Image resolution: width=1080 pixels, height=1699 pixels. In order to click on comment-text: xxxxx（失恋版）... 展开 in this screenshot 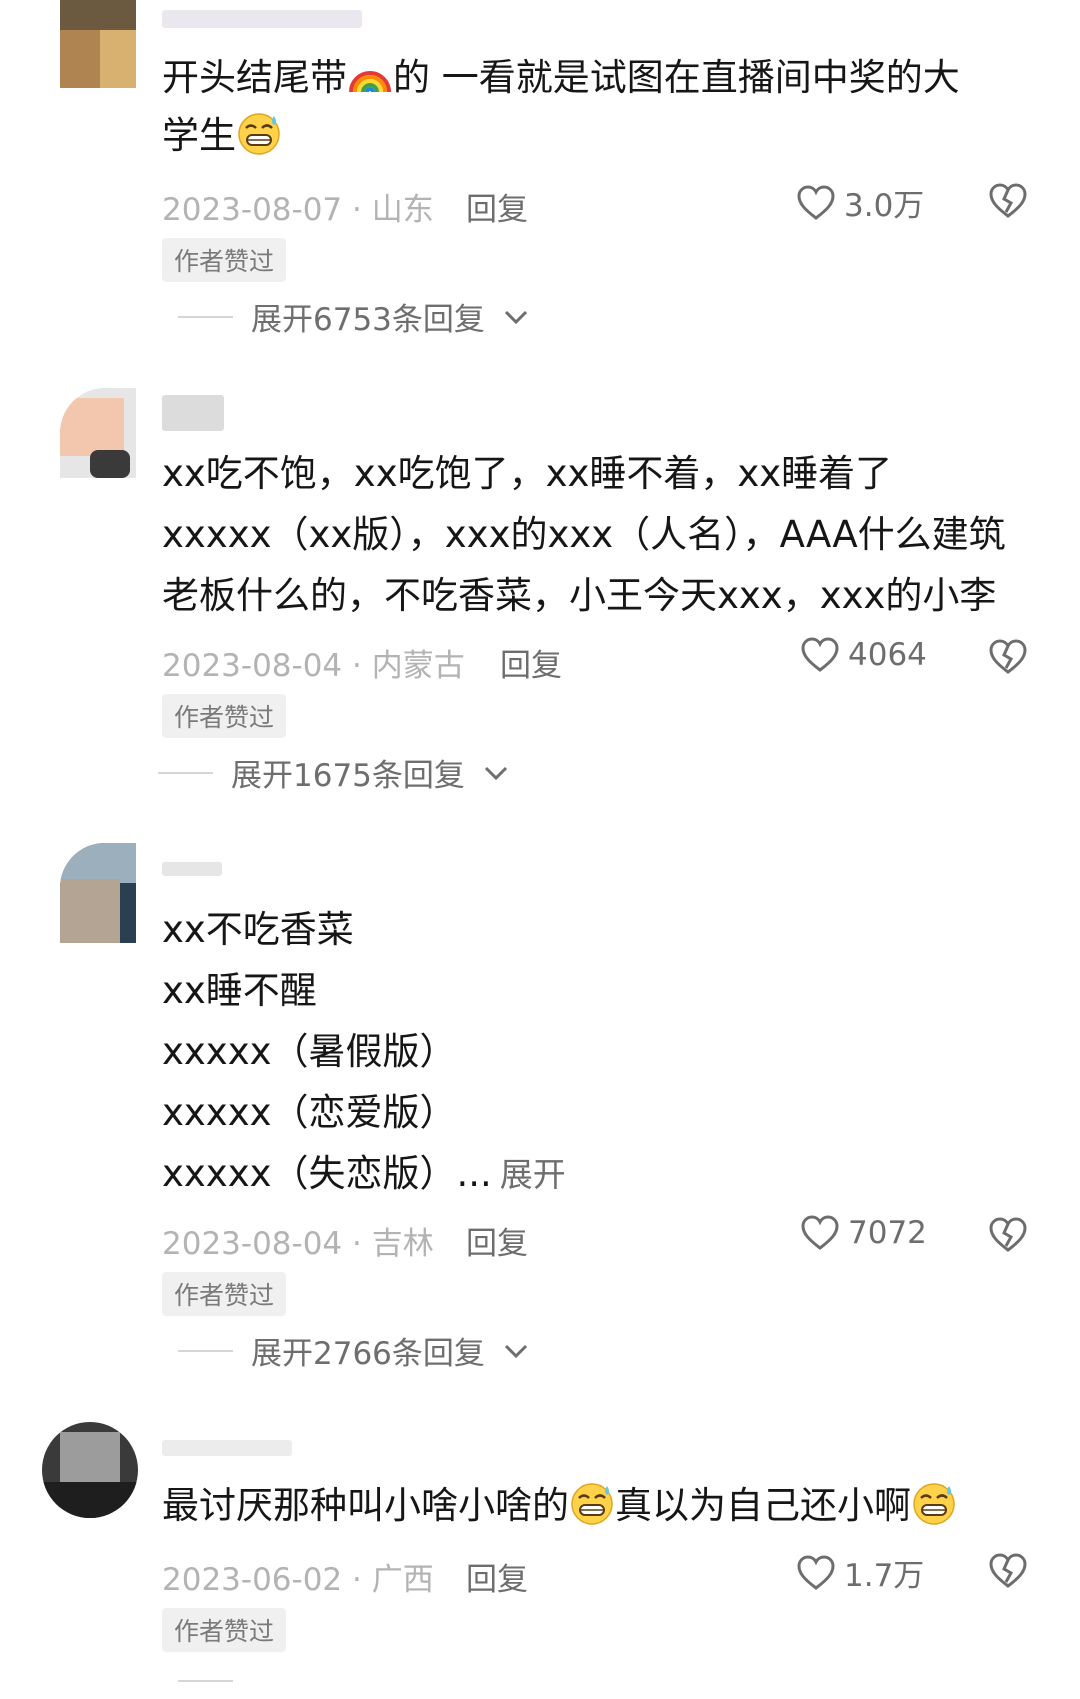, I will do `click(364, 1173)`.